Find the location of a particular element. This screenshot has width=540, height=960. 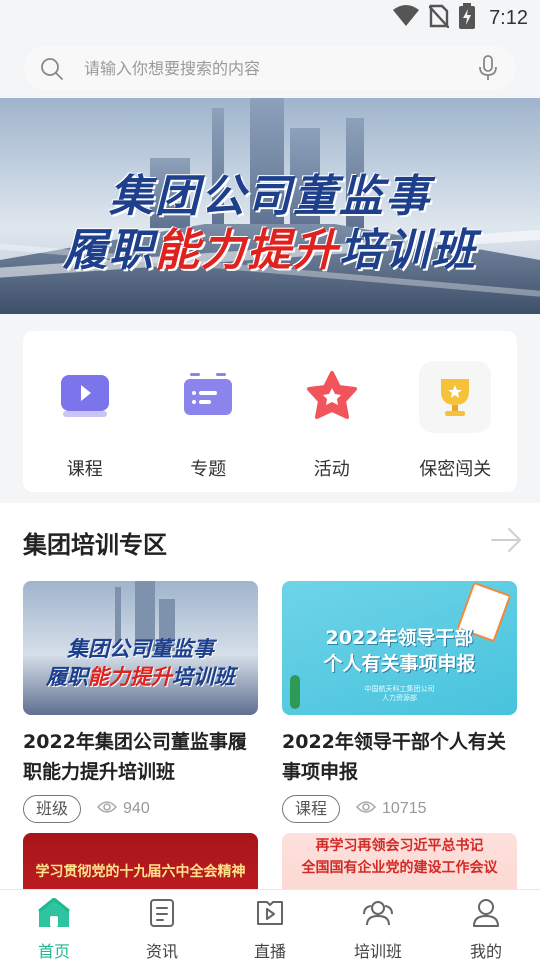

course-title: 2022年领导干部个人有关事项申报 is located at coordinates (394, 757).